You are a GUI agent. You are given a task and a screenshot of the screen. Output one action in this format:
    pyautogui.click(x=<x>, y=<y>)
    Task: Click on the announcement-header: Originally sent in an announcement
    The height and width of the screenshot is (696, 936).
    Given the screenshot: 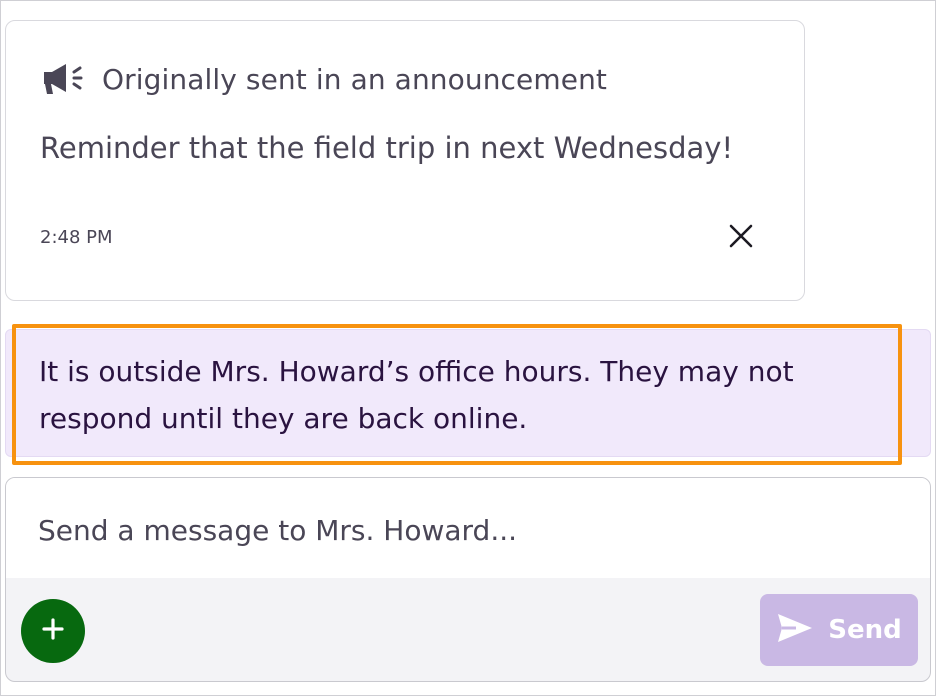 What is the action you would take?
    pyautogui.click(x=324, y=79)
    